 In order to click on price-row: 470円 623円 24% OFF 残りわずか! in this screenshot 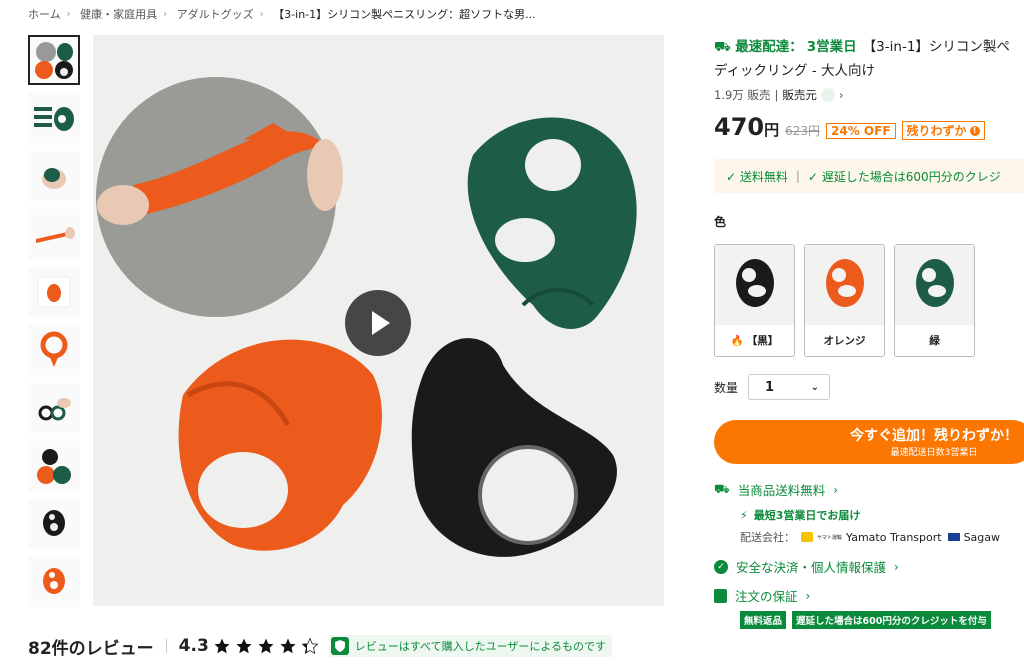, I will do `click(869, 127)`.